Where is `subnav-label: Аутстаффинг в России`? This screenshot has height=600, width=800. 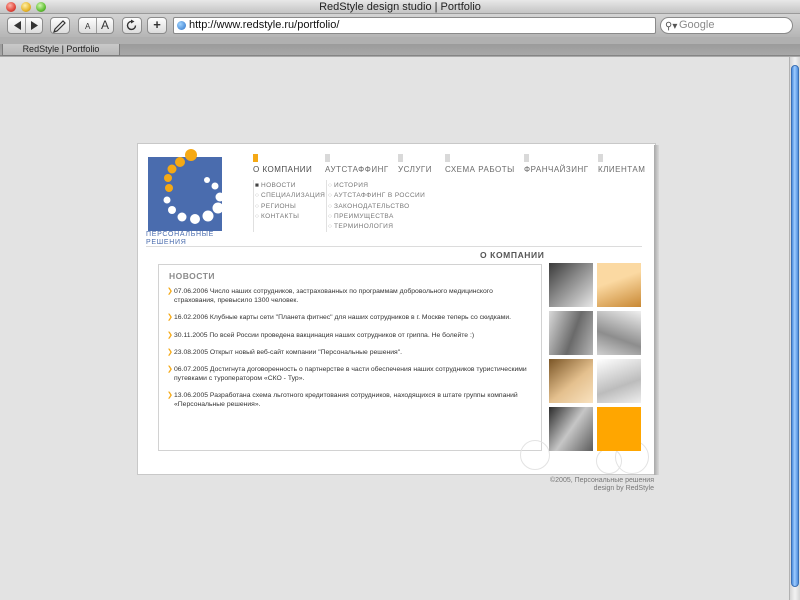 subnav-label: Аутстаффинг в России is located at coordinates (380, 196).